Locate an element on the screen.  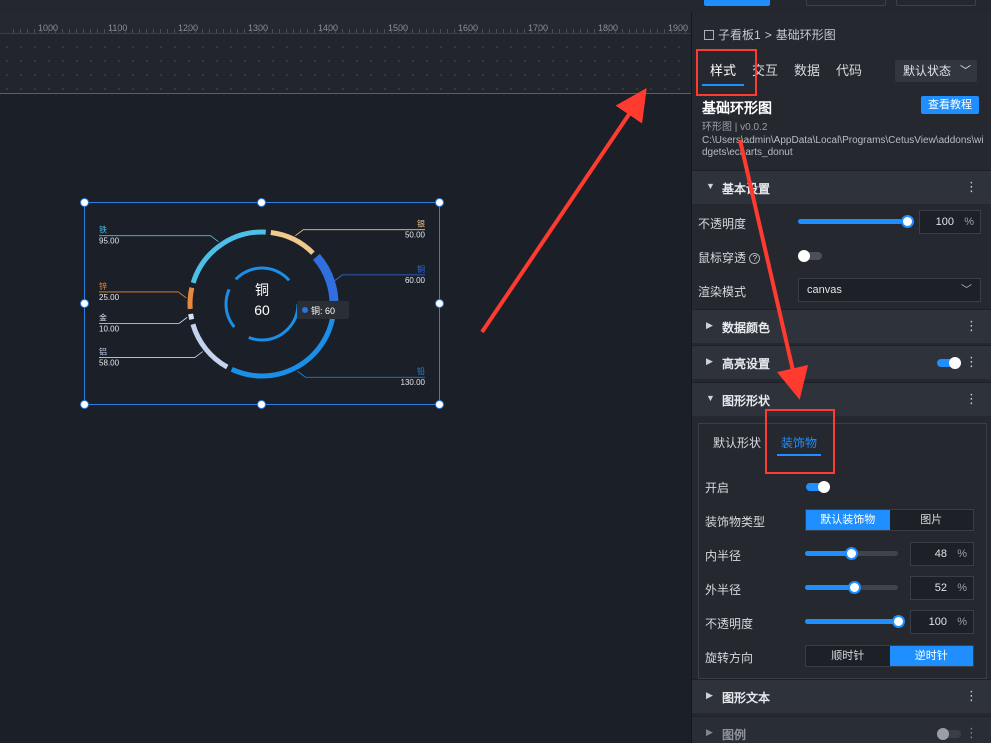
decor-type-default: 默认装饰物 is located at coordinates (848, 520).